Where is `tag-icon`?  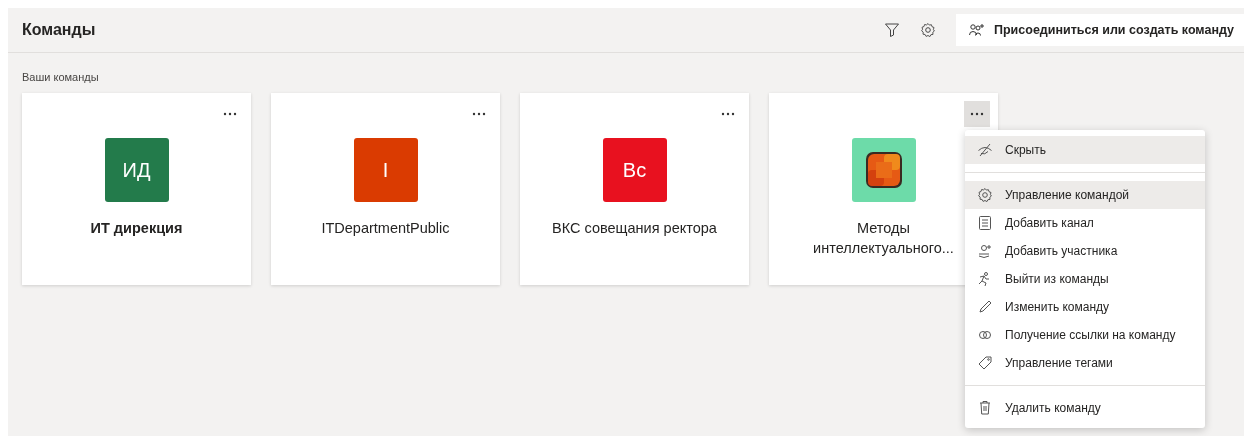
tag-icon is located at coordinates (985, 363).